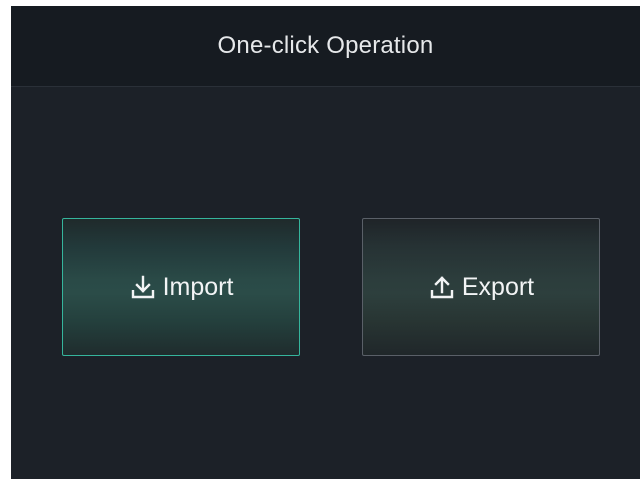  I want to click on import-button-content: Import, so click(181, 287).